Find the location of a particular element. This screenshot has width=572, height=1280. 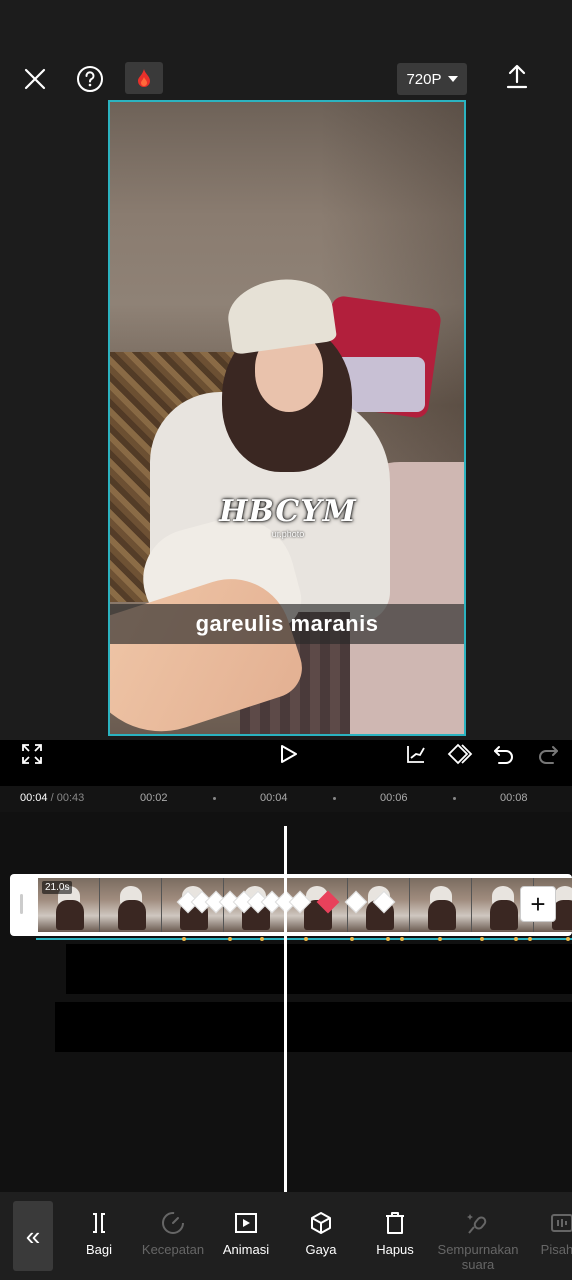

tool-label: Sempurnakan suara is located at coordinates (478, 1257).